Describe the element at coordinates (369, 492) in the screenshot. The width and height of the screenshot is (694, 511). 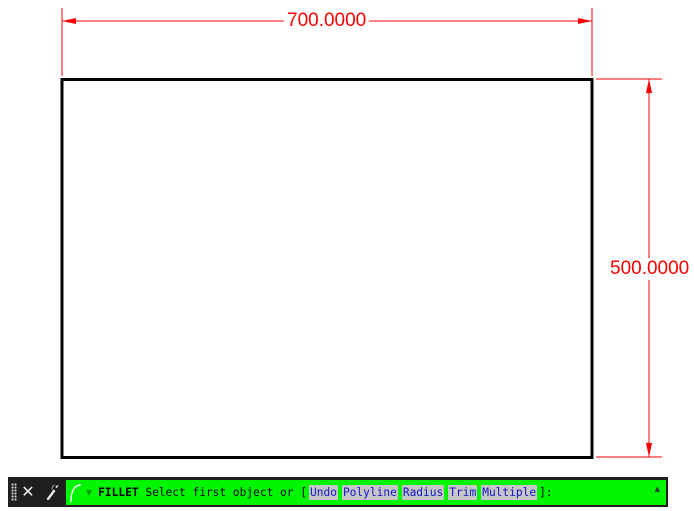
I see `option-polyline: Polyline` at that location.